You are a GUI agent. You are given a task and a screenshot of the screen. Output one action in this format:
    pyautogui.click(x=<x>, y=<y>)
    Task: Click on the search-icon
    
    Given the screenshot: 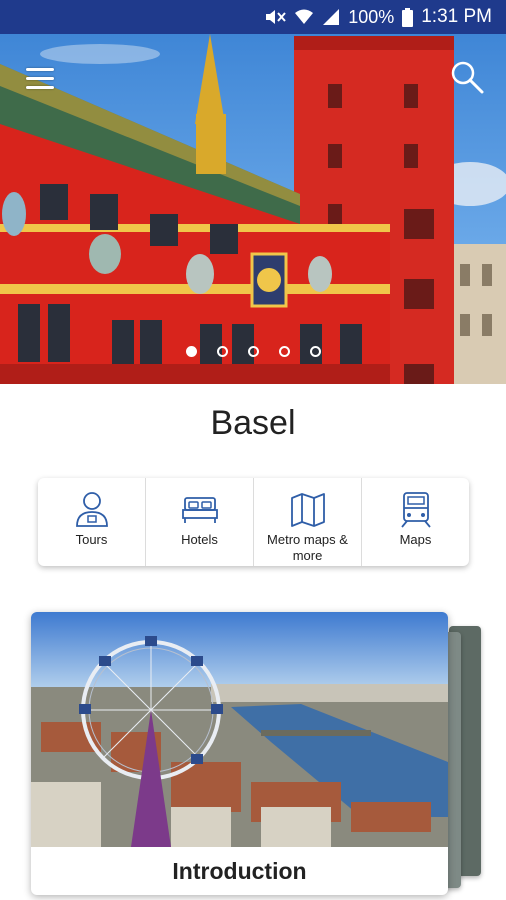 What is the action you would take?
    pyautogui.click(x=467, y=77)
    